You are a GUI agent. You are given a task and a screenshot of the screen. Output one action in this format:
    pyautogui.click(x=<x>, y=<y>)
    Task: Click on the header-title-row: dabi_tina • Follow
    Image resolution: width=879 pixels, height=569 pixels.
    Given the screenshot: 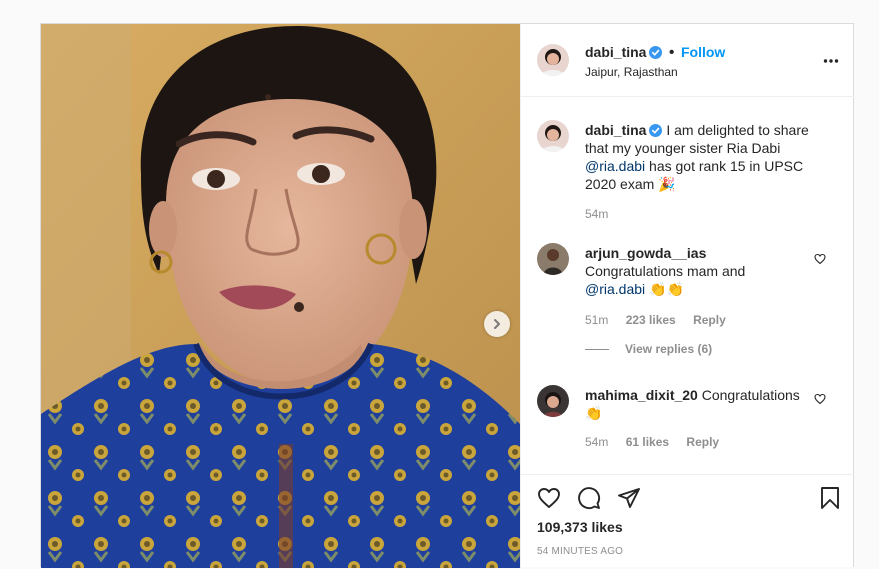 What is the action you would take?
    pyautogui.click(x=655, y=53)
    